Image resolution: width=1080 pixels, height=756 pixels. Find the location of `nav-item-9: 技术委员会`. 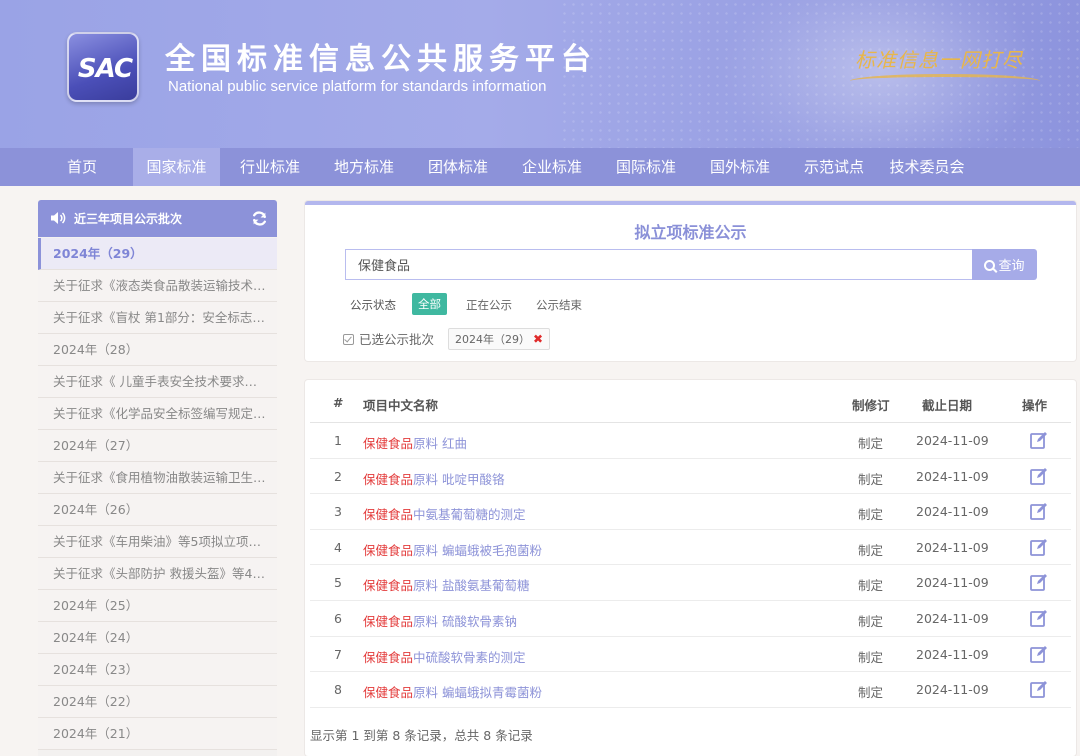

nav-item-9: 技术委员会 is located at coordinates (927, 167).